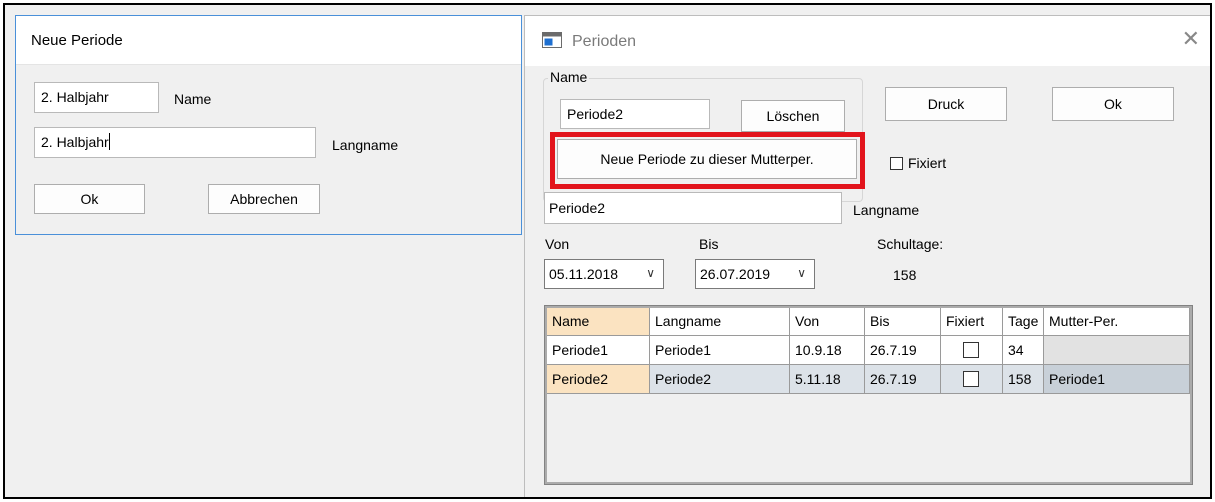 This screenshot has height=502, width=1215. I want to click on langname-label: Langname, so click(365, 145).